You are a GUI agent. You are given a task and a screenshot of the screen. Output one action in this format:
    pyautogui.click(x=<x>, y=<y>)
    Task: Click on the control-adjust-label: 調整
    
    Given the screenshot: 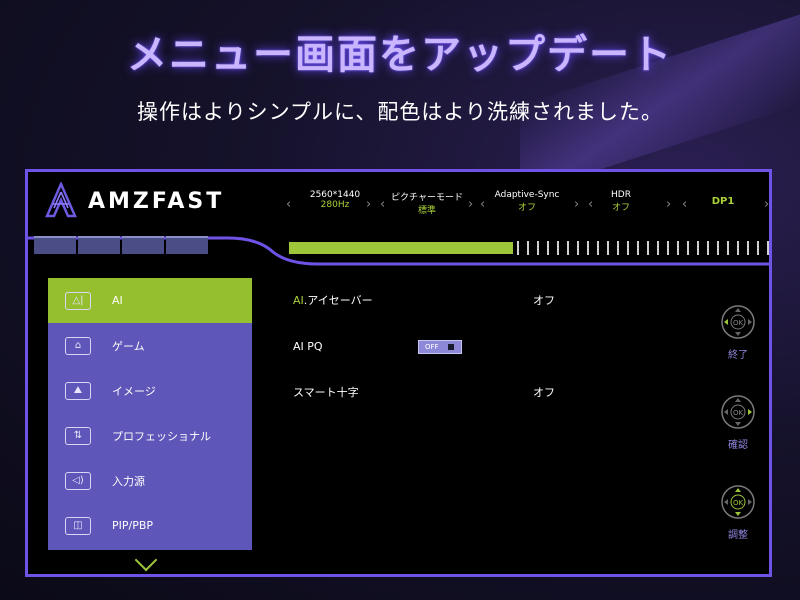 What is the action you would take?
    pyautogui.click(x=738, y=535)
    